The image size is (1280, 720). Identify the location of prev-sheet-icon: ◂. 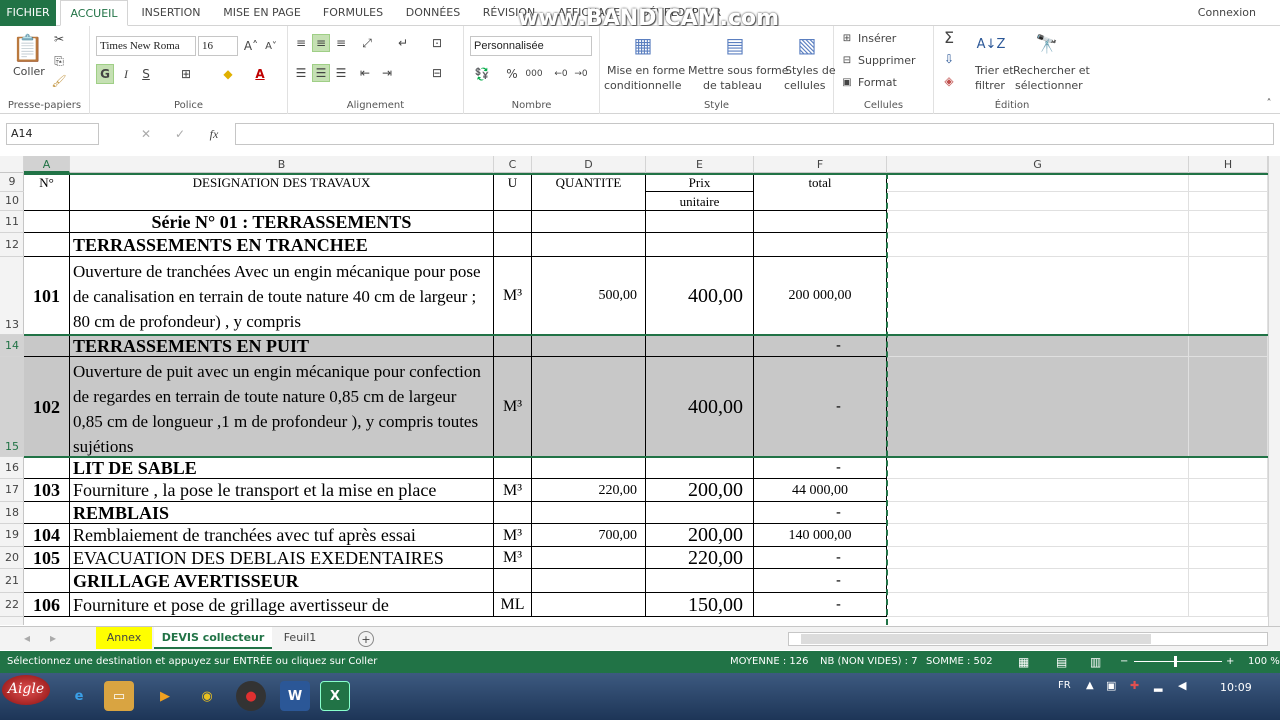
(27, 638).